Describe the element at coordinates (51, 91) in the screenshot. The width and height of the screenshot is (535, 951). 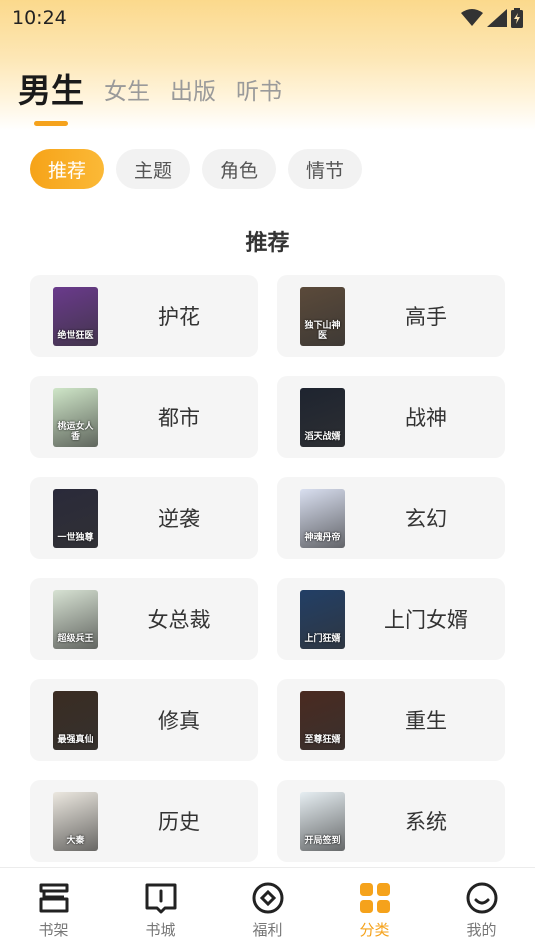
I see `tab-male: 男生` at that location.